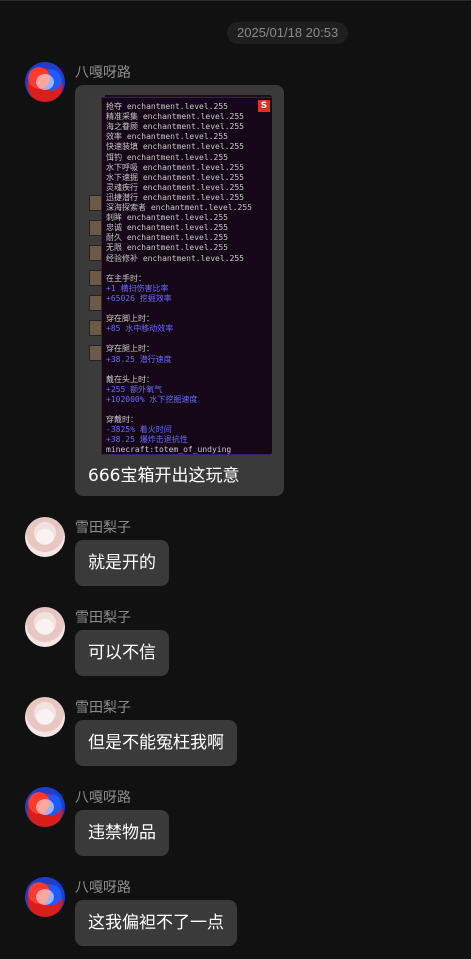  Describe the element at coordinates (130, 349) in the screenshot. I see `tooltip-line: 穿在腿上时：` at that location.